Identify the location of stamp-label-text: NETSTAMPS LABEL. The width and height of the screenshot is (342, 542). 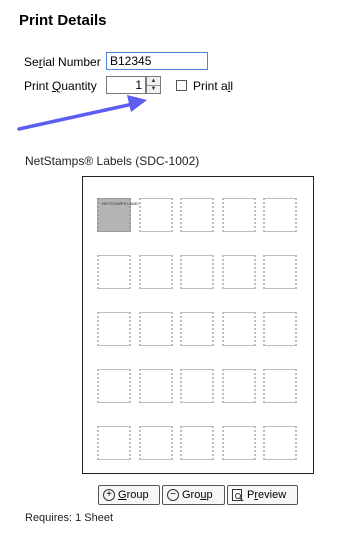
(121, 203).